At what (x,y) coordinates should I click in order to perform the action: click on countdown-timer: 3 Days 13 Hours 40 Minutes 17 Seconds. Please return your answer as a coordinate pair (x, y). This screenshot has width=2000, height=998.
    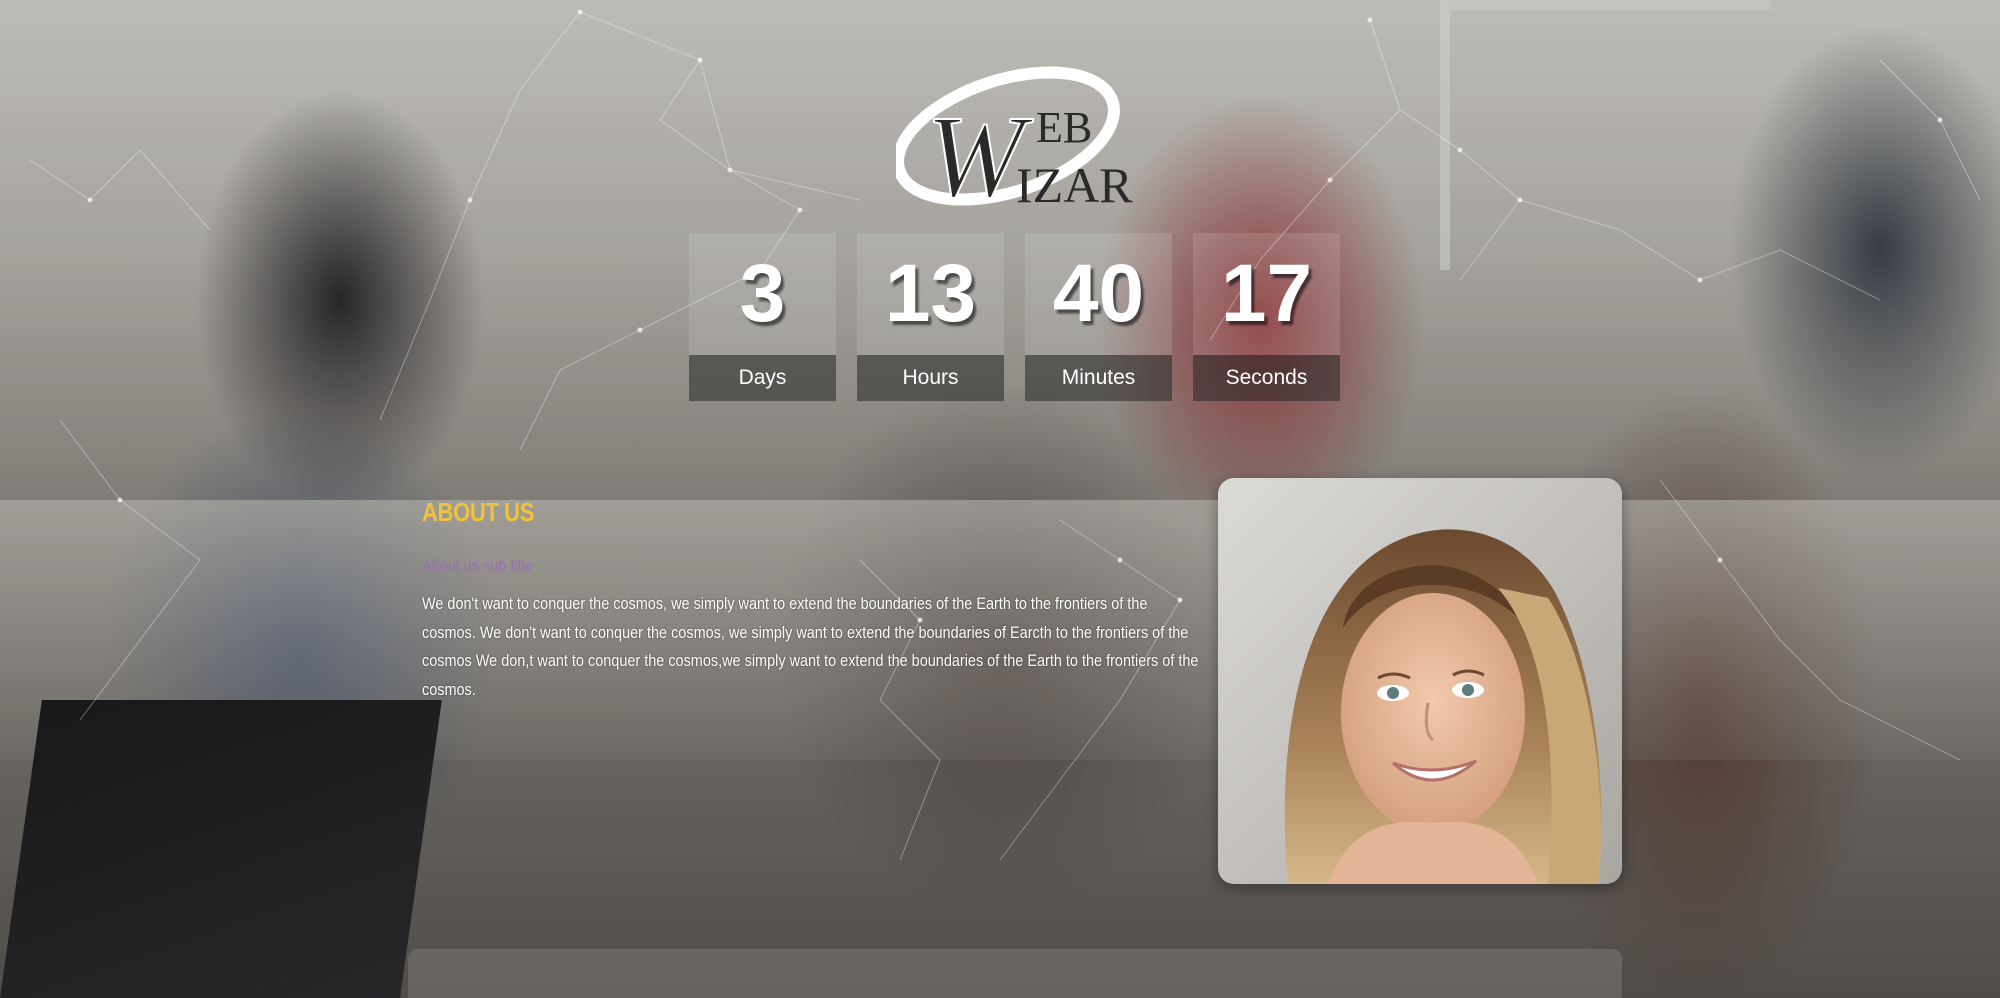
    Looking at the image, I should click on (1014, 317).